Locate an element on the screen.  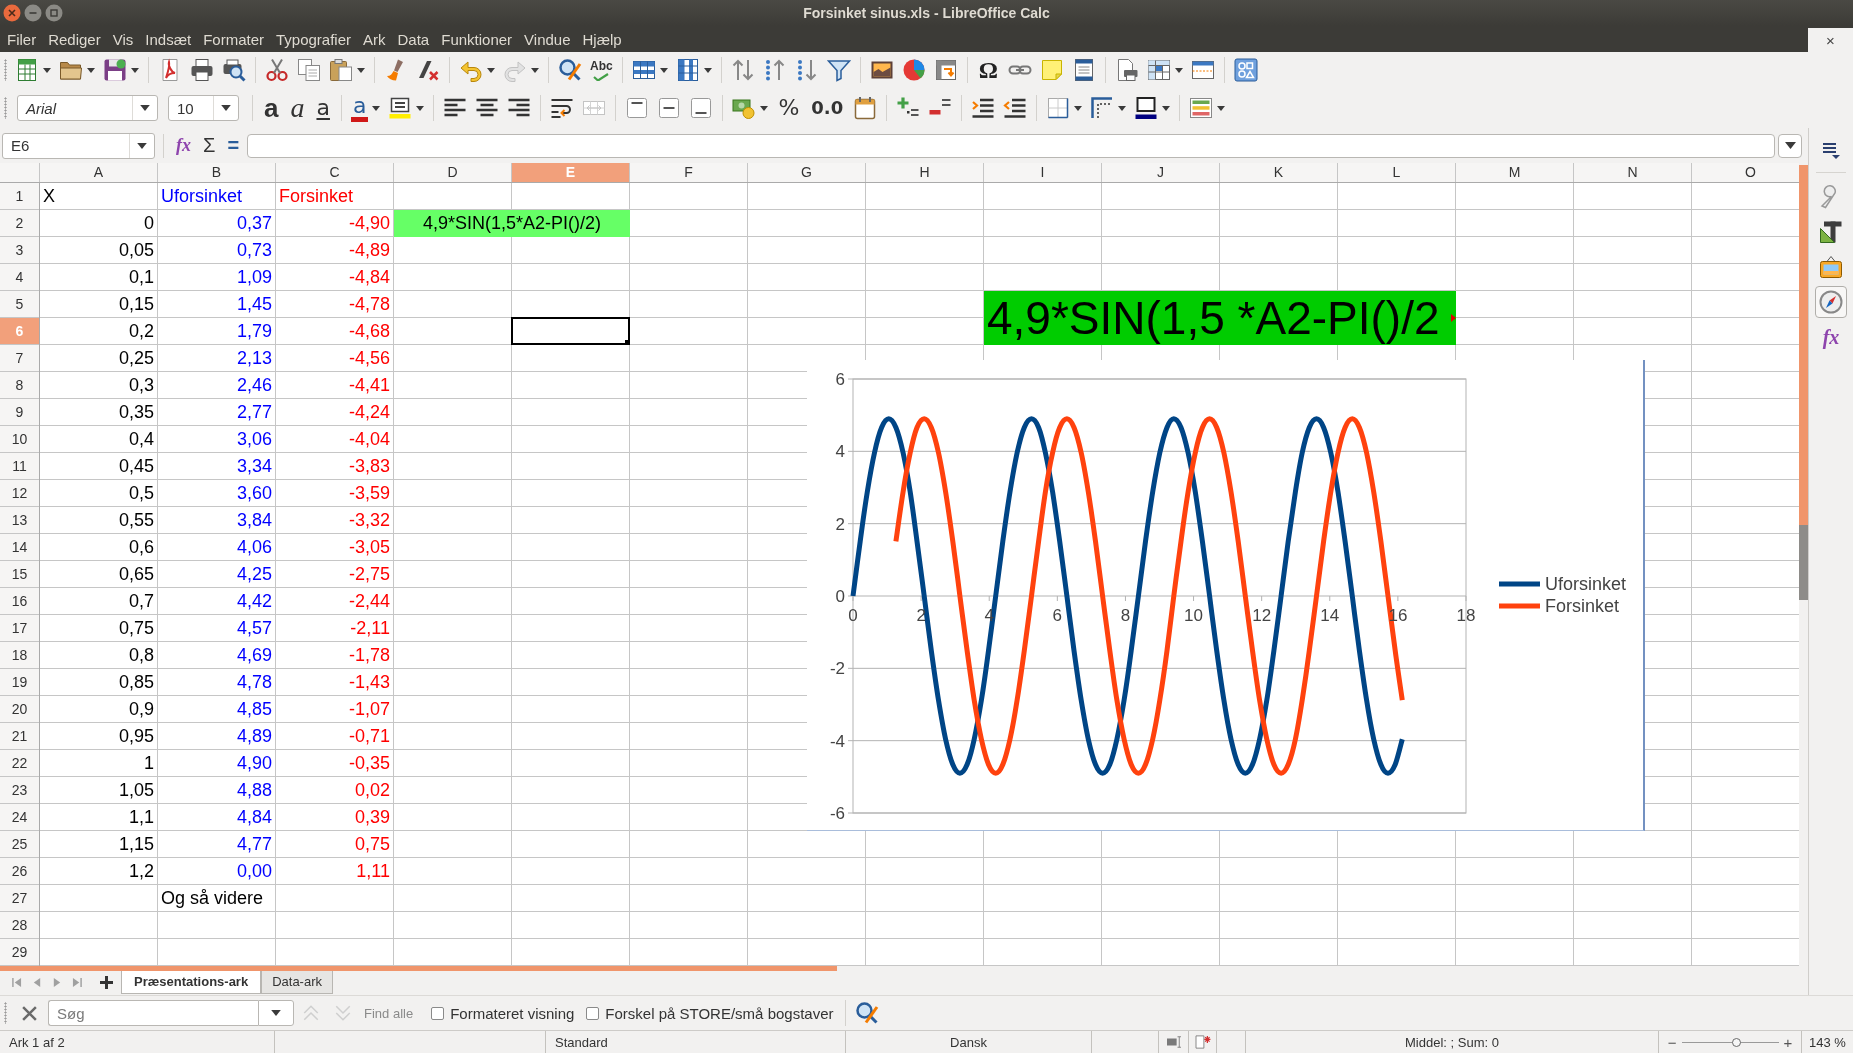
menu-item: Filer is located at coordinates (22, 39).